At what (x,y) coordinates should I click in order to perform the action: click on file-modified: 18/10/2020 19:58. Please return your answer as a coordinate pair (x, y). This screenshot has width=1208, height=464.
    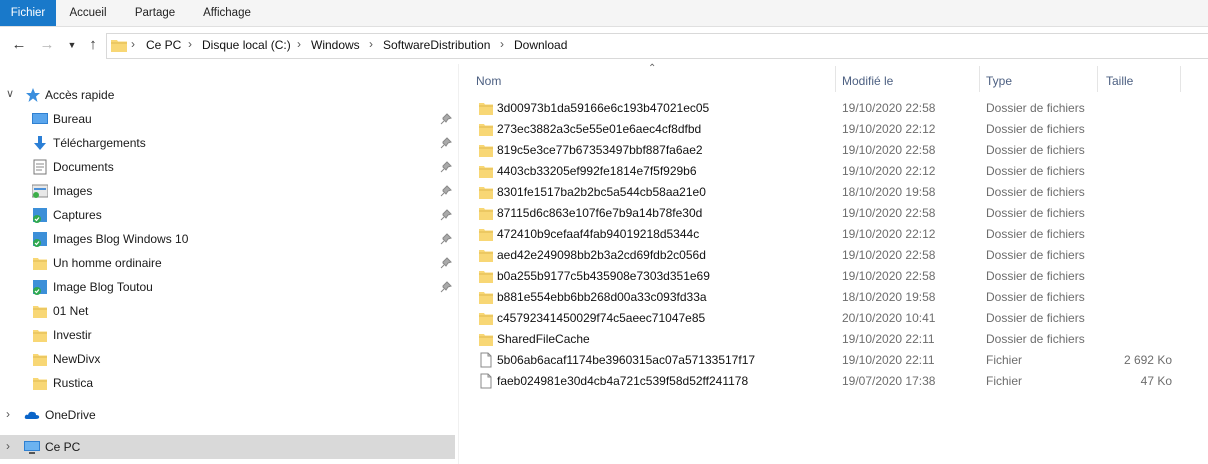
    Looking at the image, I should click on (889, 192).